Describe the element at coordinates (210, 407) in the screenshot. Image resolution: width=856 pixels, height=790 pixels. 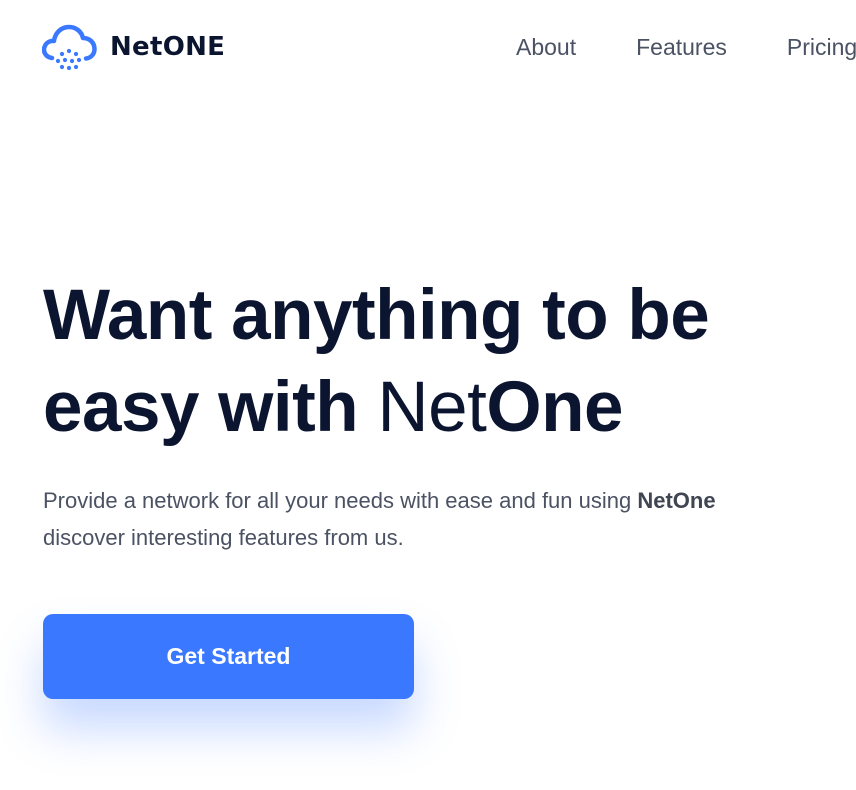
I see `hero-title-line2-bold: easy with` at that location.